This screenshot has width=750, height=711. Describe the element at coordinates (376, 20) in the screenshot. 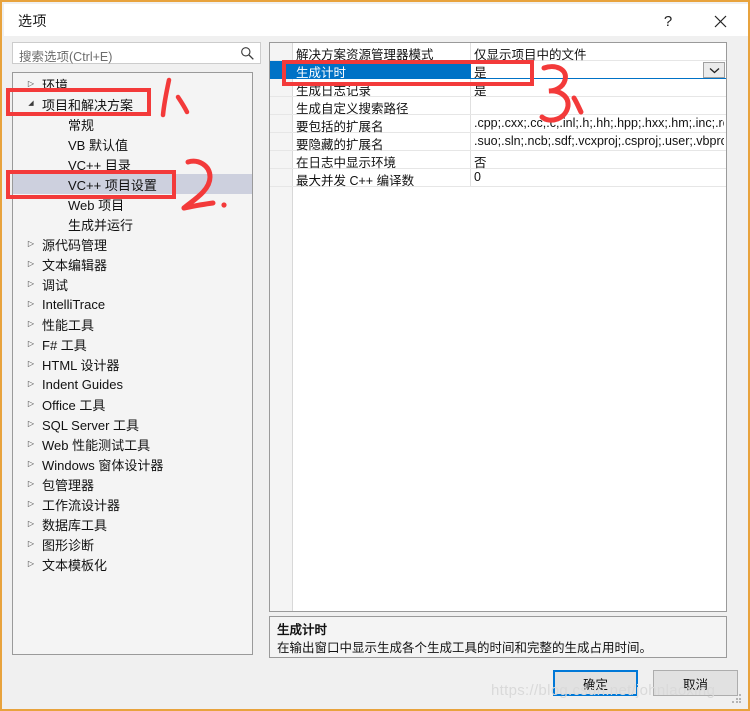

I see `title-bar: 选项 ?` at that location.